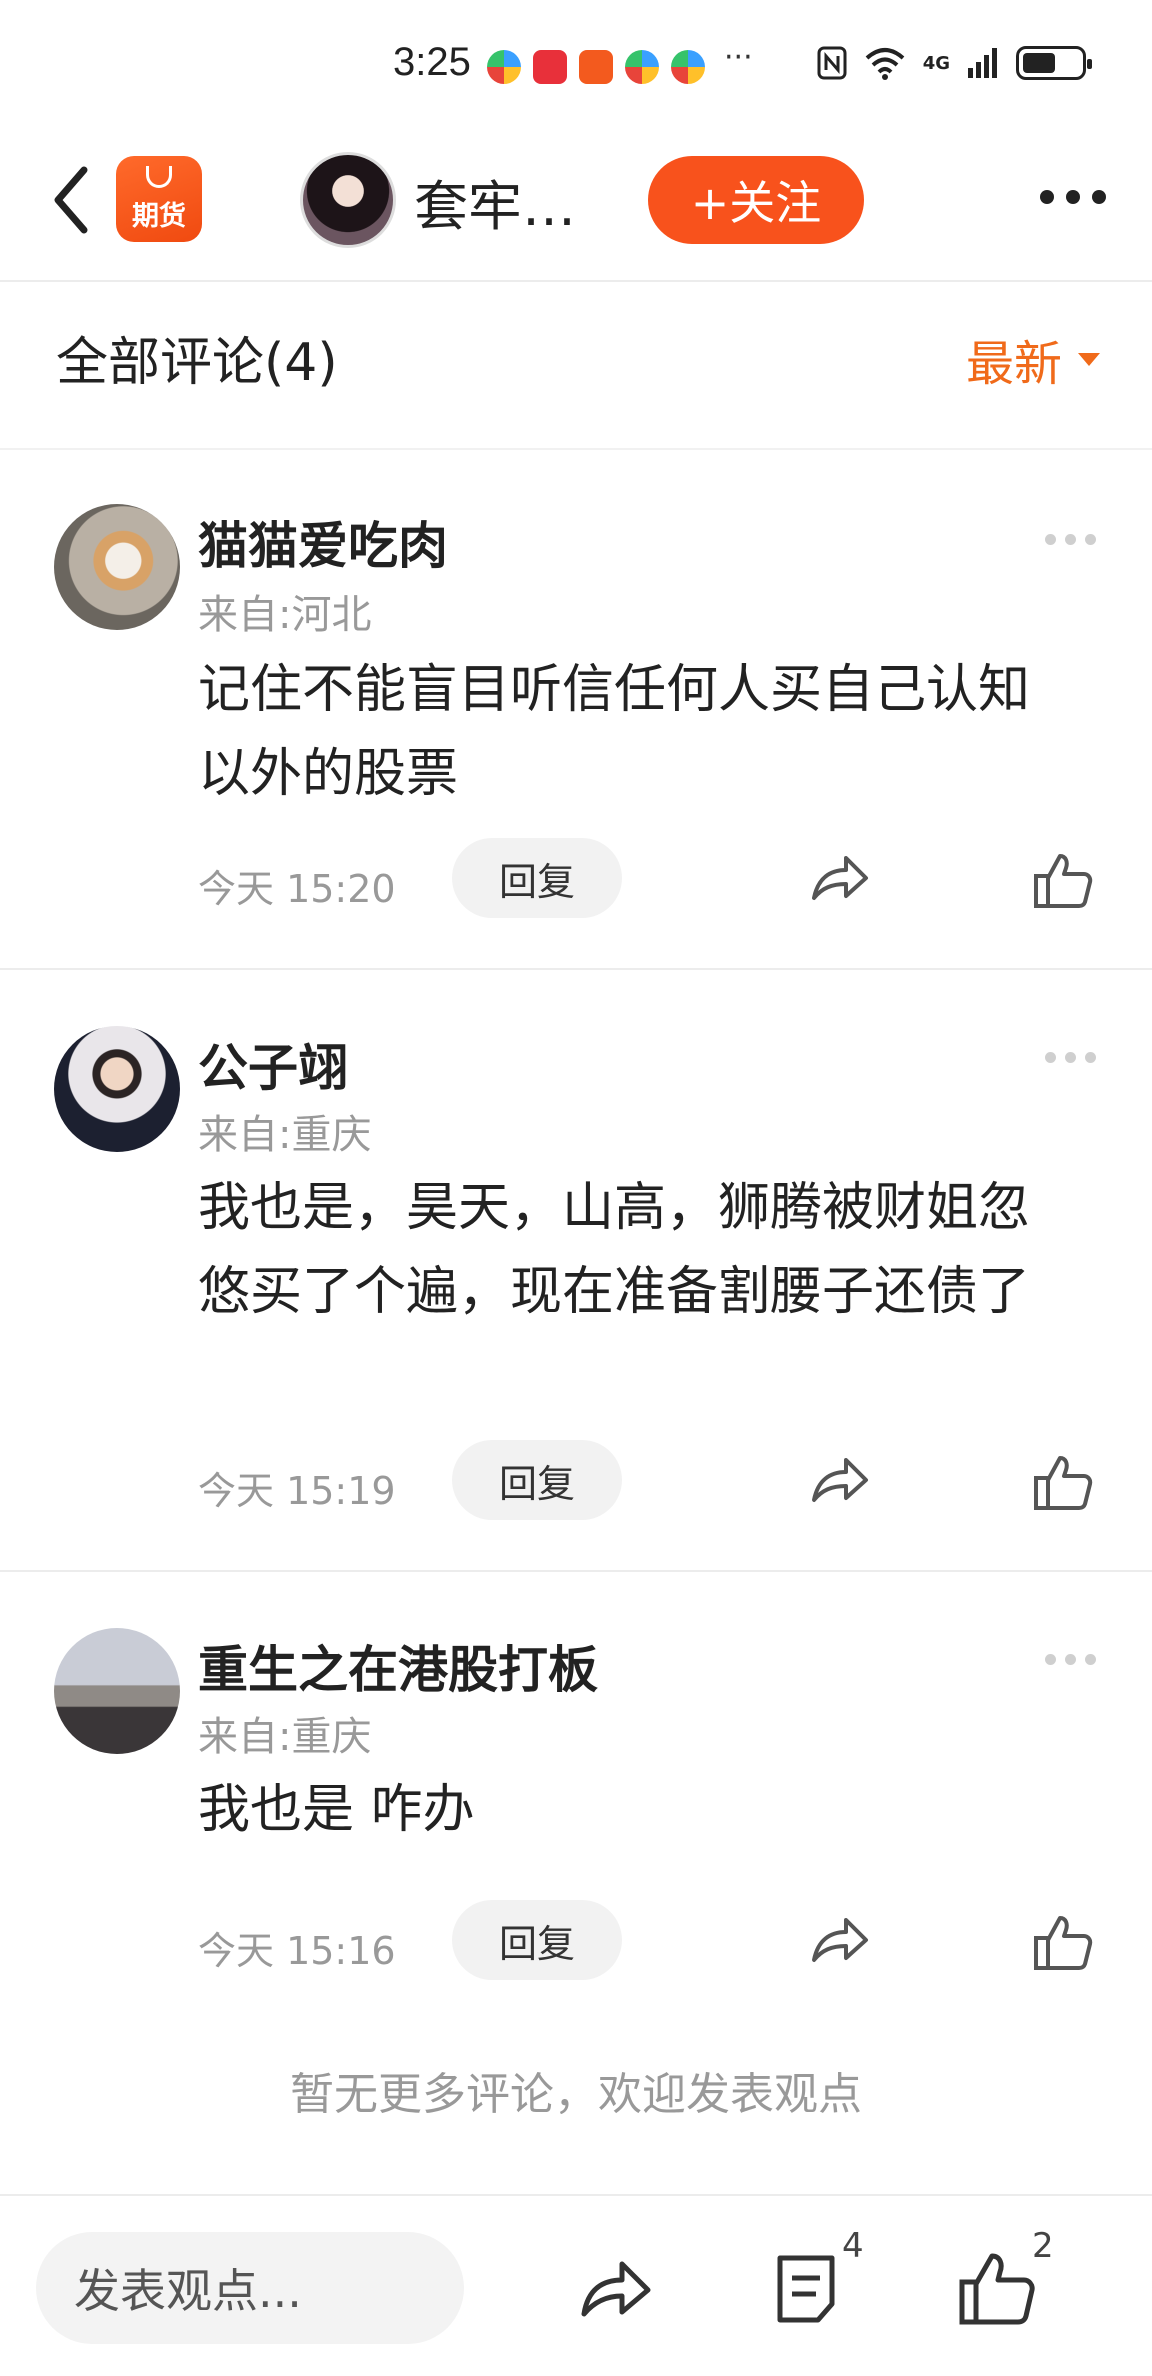 Image resolution: width=1152 pixels, height=2376 pixels. Describe the element at coordinates (982, 63) in the screenshot. I see `signal-icon` at that location.